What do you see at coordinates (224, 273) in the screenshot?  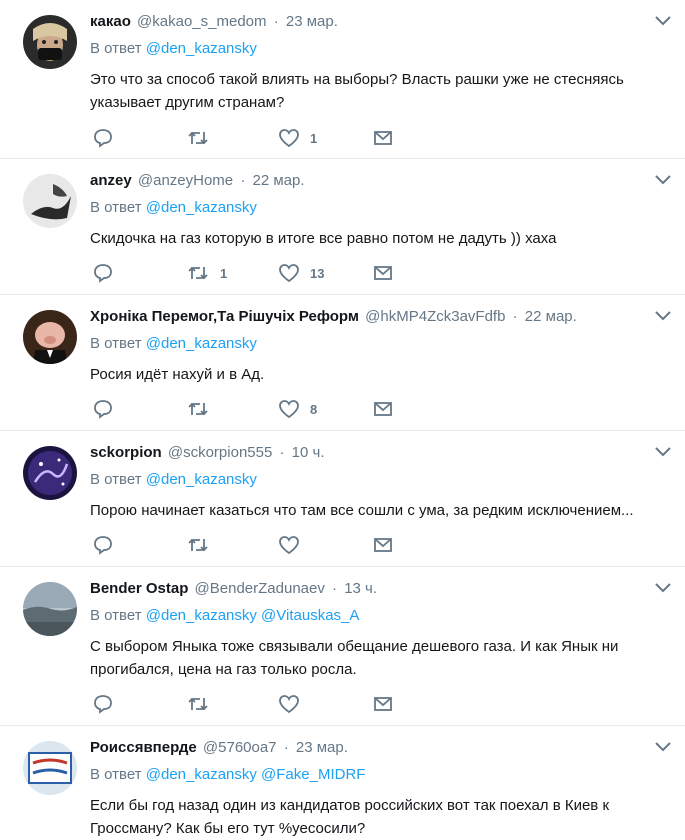 I see `retweet-count: 1` at bounding box center [224, 273].